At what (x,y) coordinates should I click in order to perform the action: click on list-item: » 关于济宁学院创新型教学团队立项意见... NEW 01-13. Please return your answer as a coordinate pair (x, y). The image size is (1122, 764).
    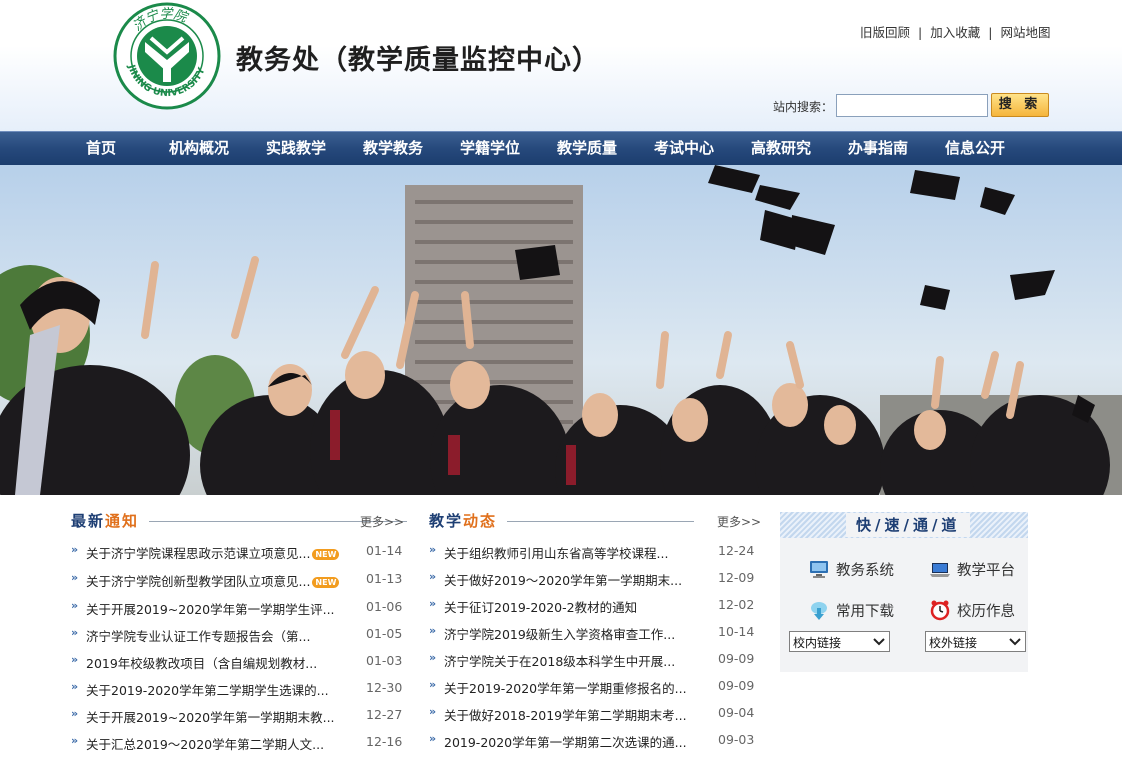
    Looking at the image, I should click on (237, 581).